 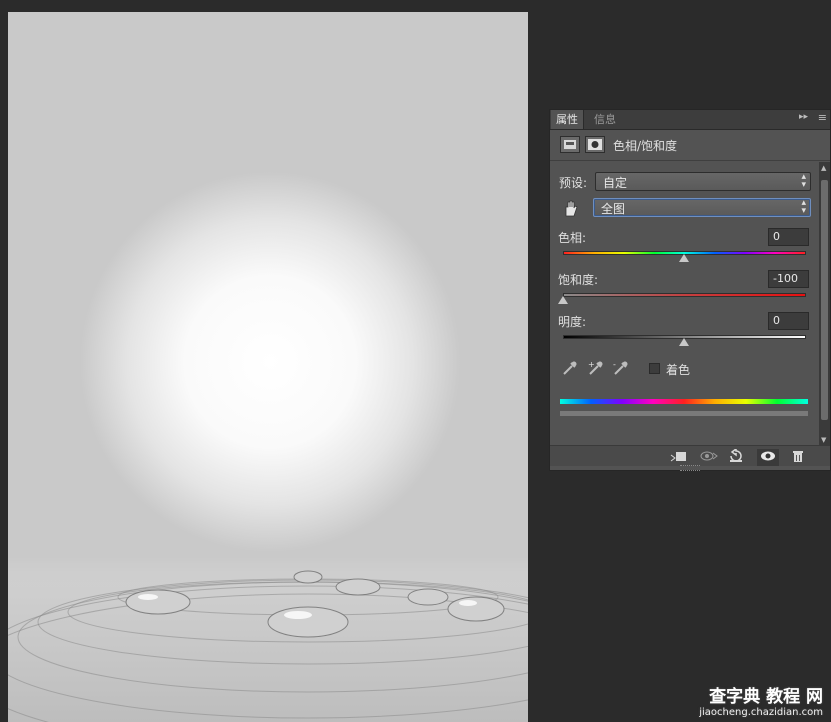 I want to click on panel-scrollbar: ▲ ▼, so click(x=824, y=304).